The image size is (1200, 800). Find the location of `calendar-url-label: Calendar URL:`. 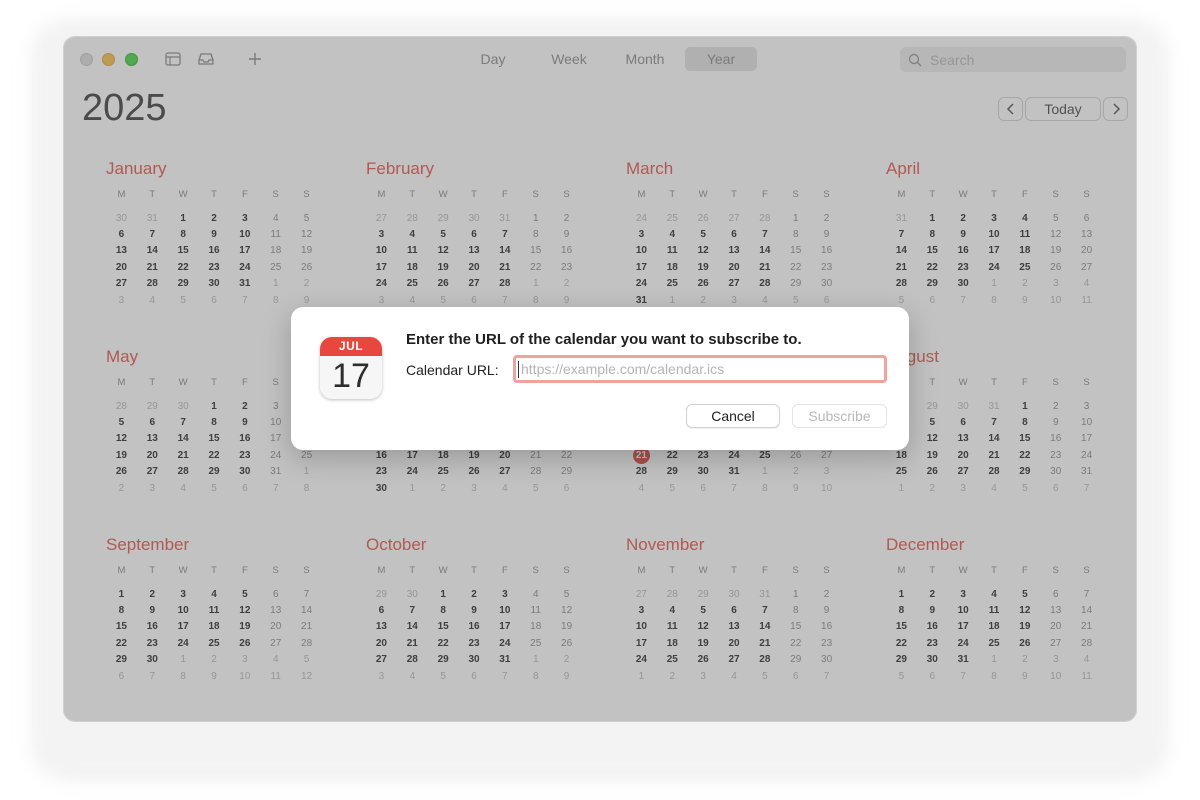

calendar-url-label: Calendar URL: is located at coordinates (452, 370).